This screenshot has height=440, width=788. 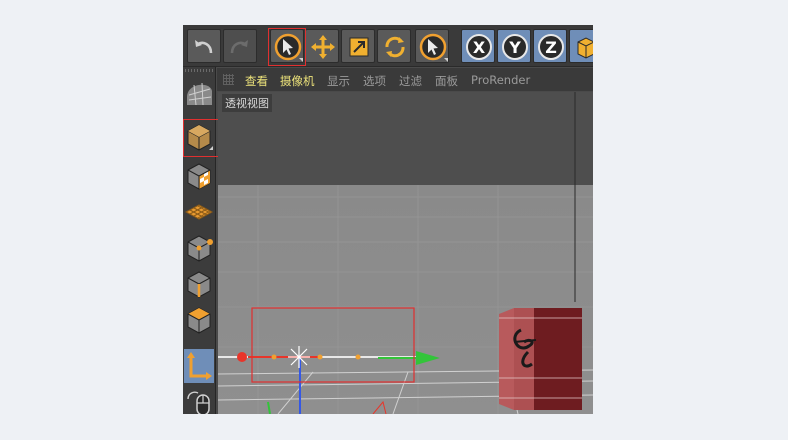 I want to click on cursor-icon, so click(x=433, y=47).